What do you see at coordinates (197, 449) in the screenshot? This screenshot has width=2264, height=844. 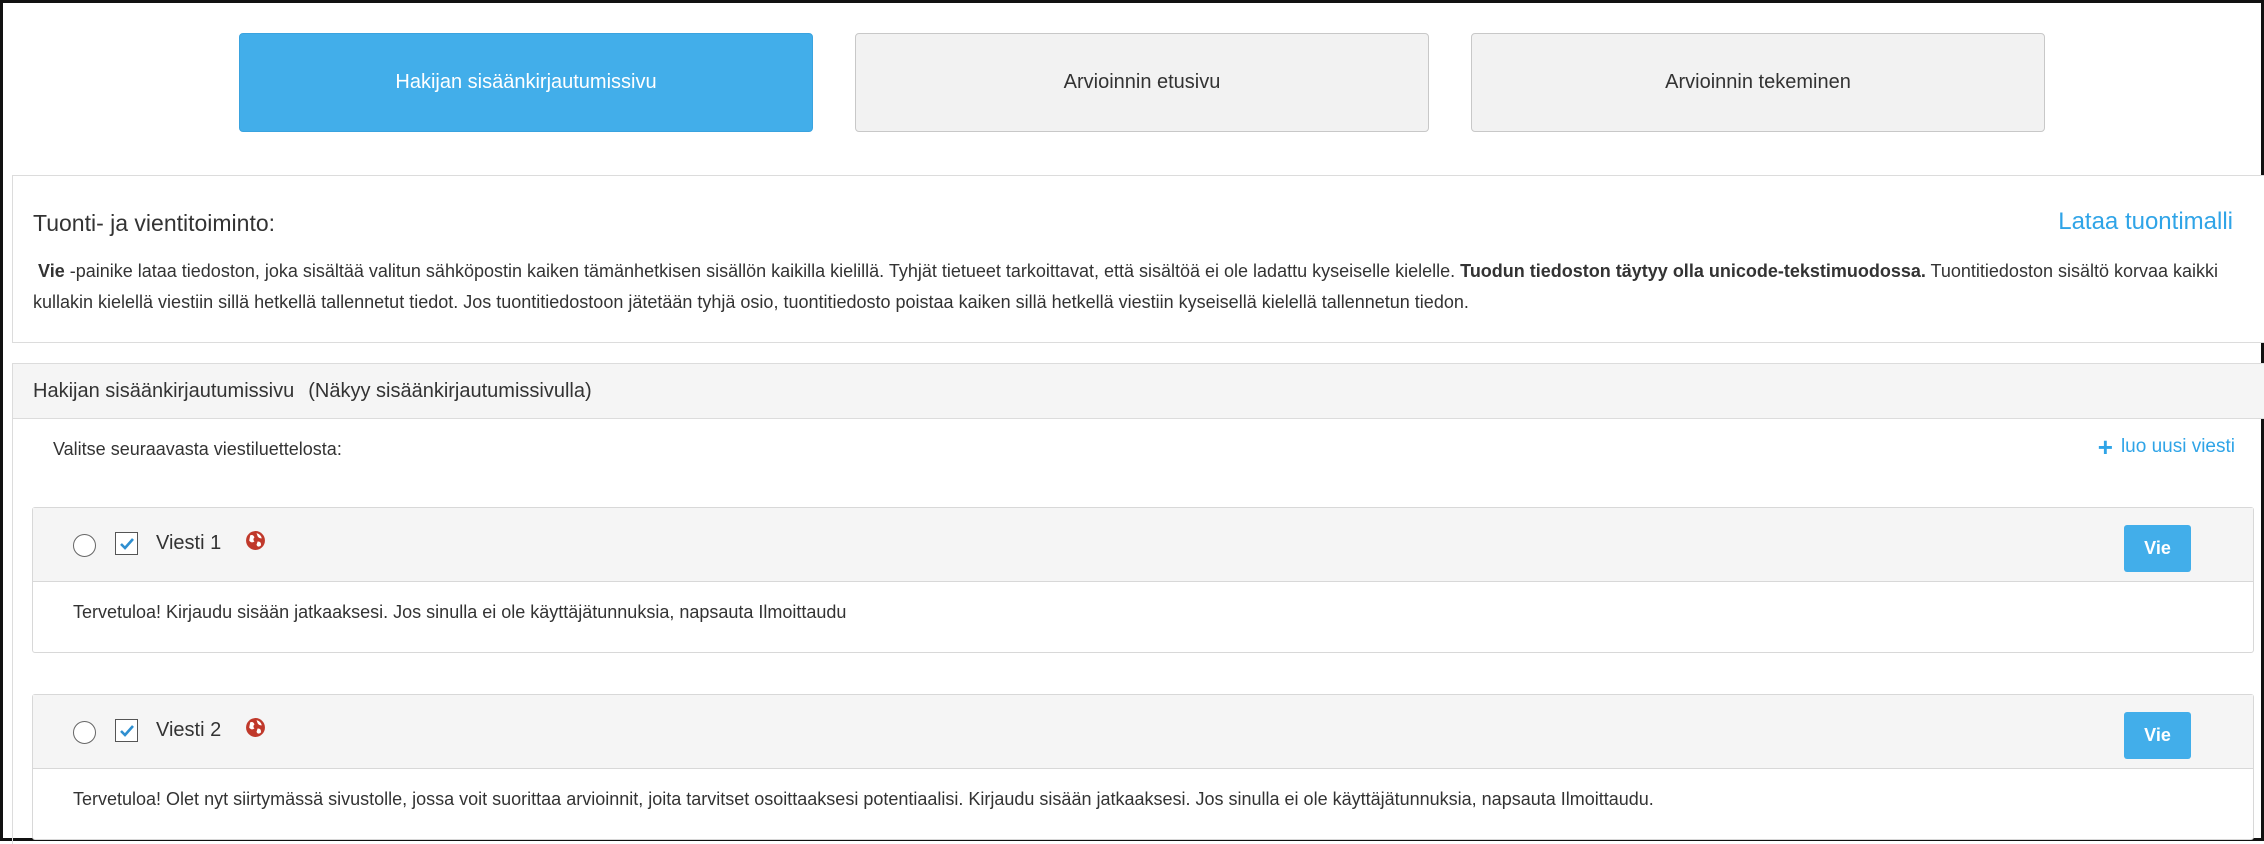 I see `select-message-label: Valitse seuraavasta viestiluettelosta:` at bounding box center [197, 449].